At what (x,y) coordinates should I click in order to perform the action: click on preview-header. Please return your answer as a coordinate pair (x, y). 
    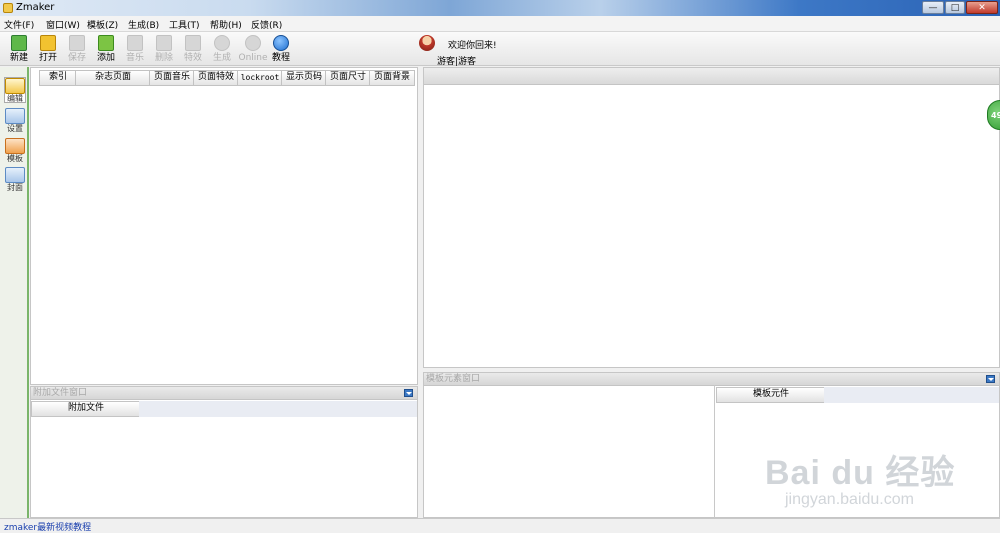
    Looking at the image, I should click on (711, 76).